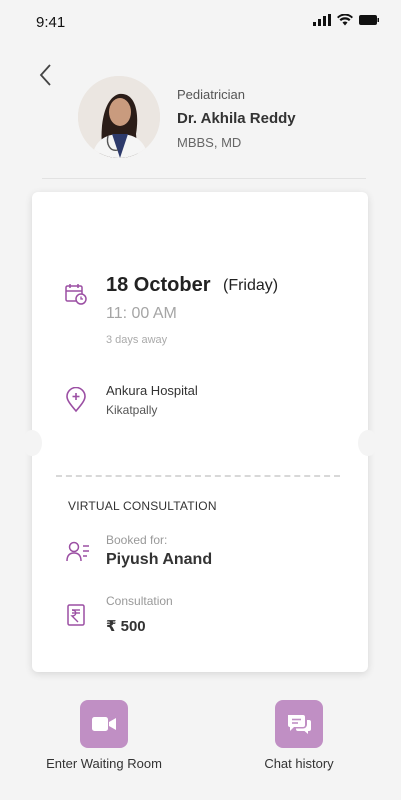  Describe the element at coordinates (369, 20) in the screenshot. I see `battery-icon` at that location.